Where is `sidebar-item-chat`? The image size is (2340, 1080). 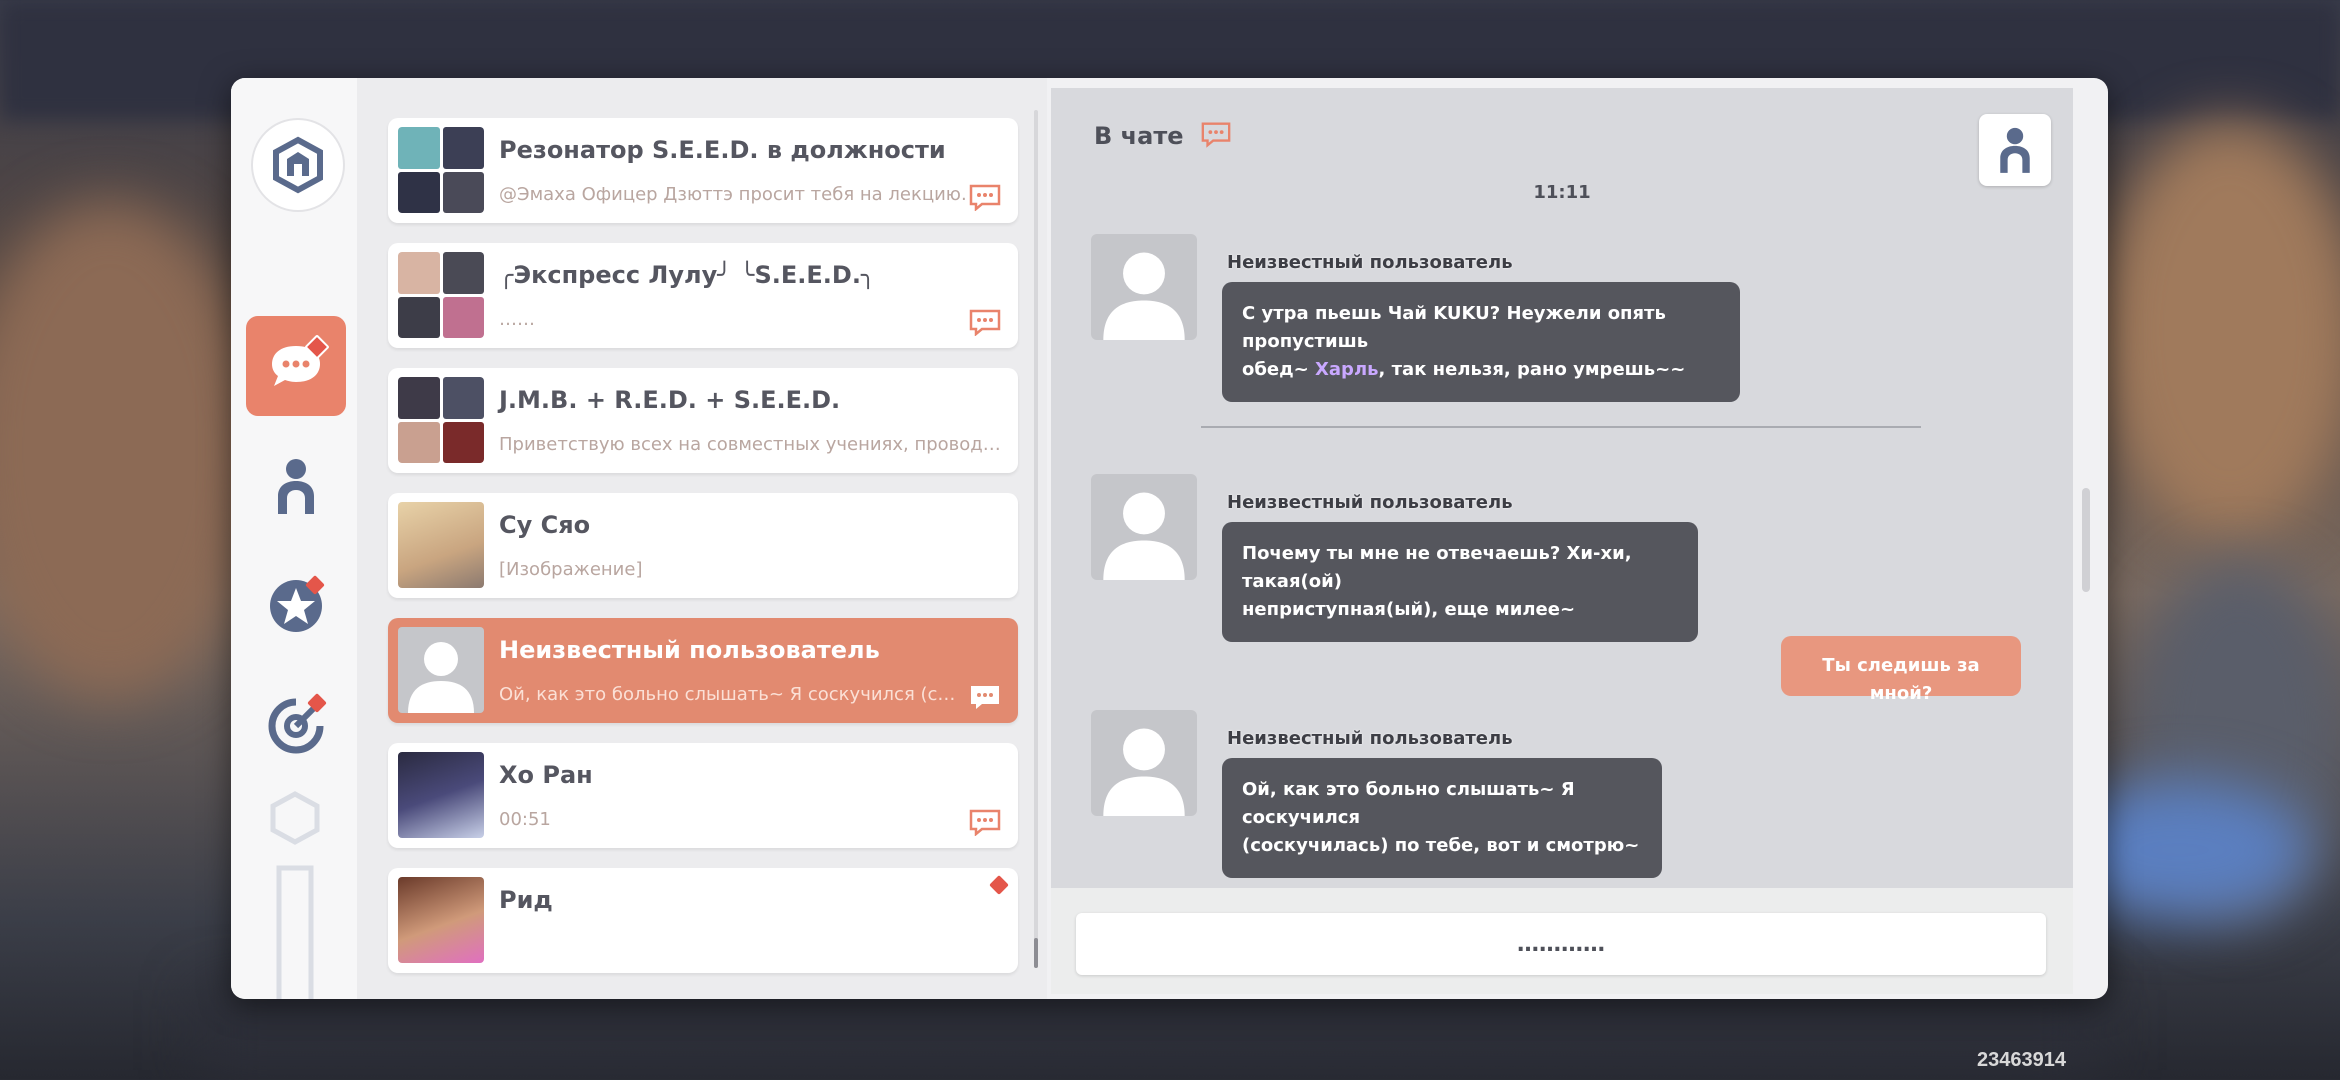 sidebar-item-chat is located at coordinates (296, 366).